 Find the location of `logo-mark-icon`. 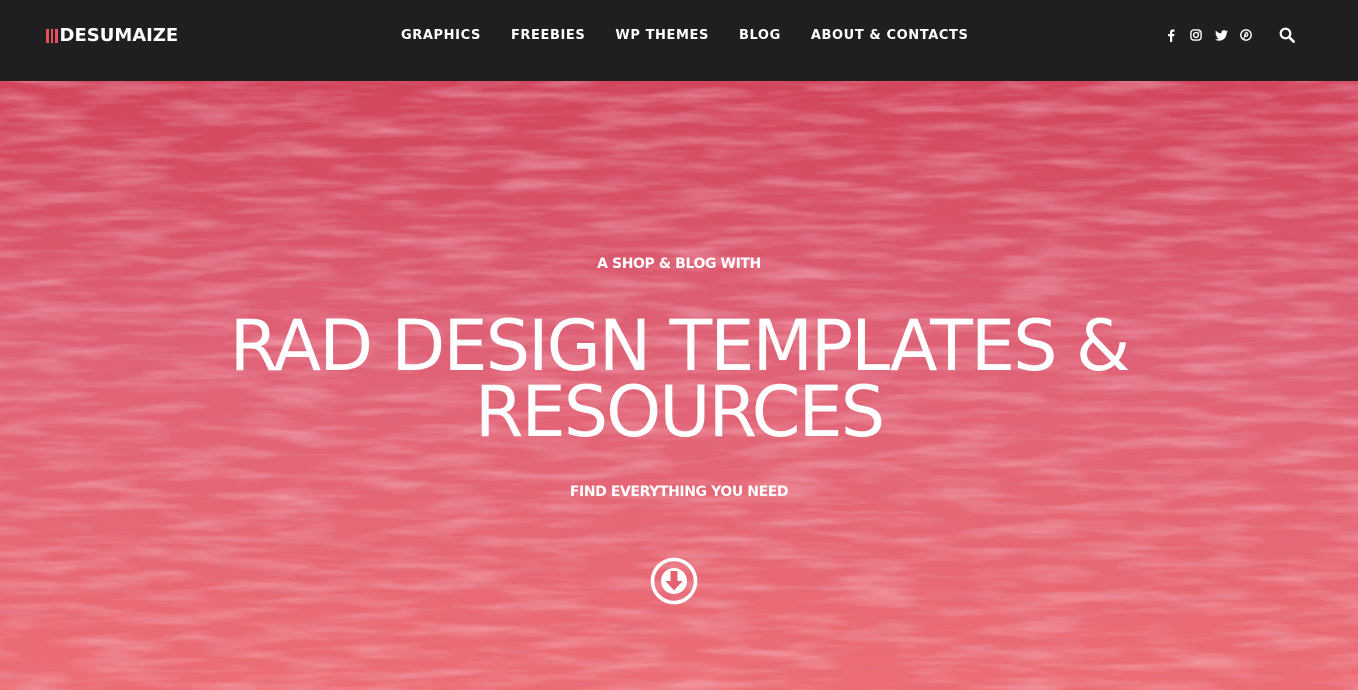

logo-mark-icon is located at coordinates (52, 36).